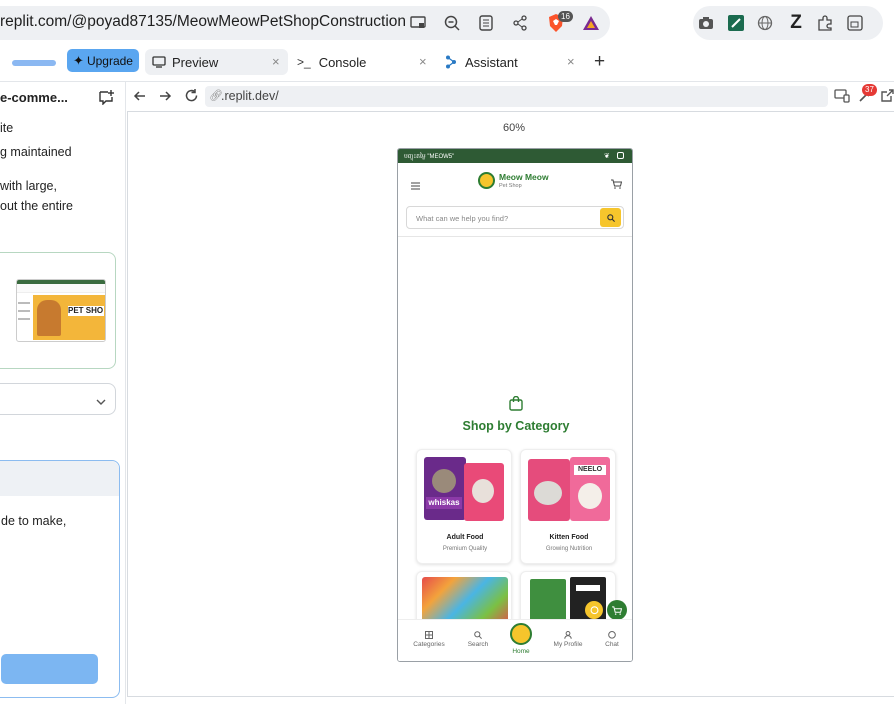  What do you see at coordinates (510, 186) in the screenshot?
I see `brand-subtitle: Pet Shop` at bounding box center [510, 186].